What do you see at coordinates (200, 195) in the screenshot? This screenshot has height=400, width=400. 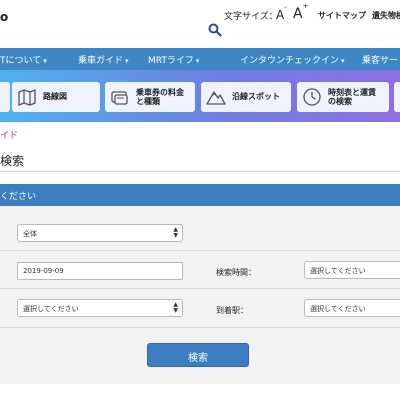 I see `panel-header: ください` at bounding box center [200, 195].